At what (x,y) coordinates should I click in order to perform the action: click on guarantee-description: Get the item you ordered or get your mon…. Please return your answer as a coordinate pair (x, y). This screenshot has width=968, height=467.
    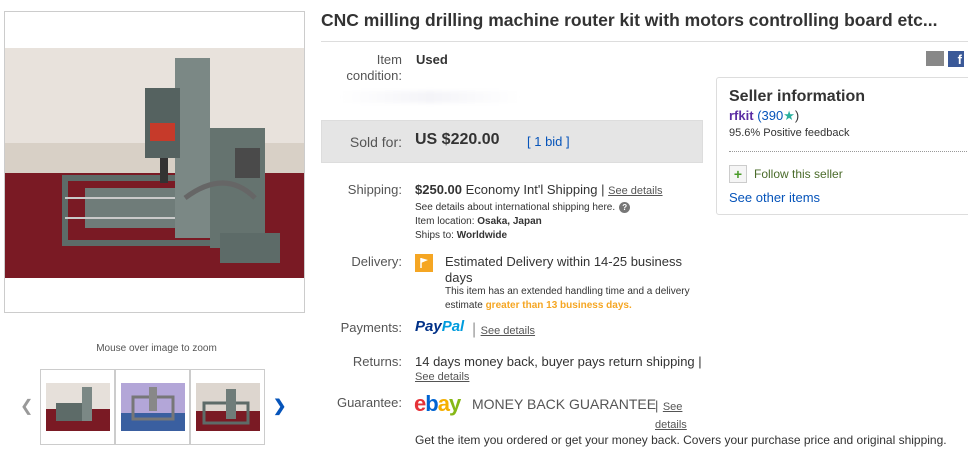
    Looking at the image, I should click on (681, 440).